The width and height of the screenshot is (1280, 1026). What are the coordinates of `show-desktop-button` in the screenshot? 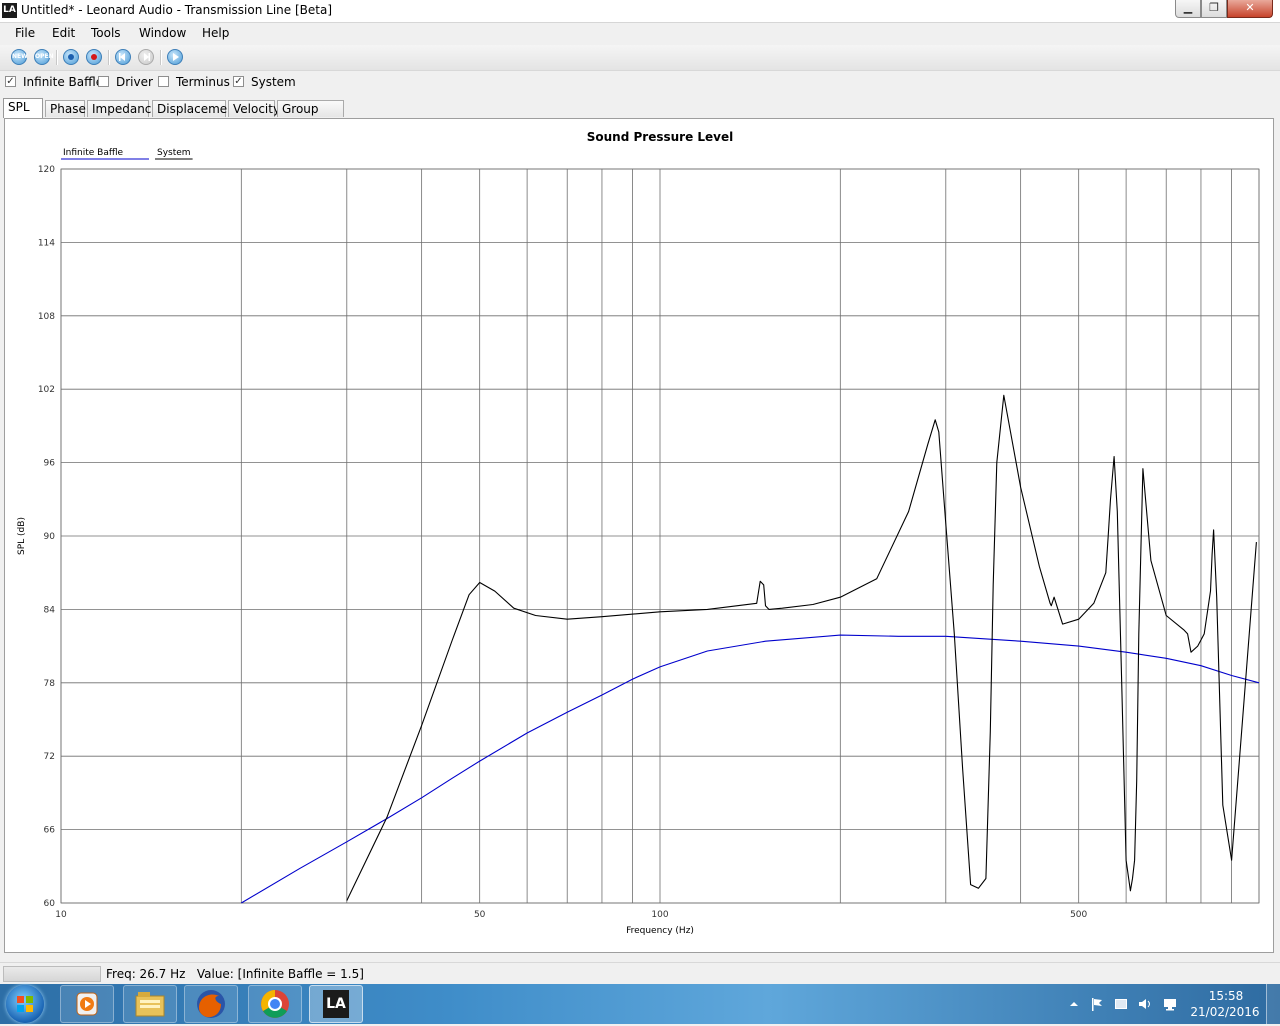 It's located at (1273, 1004).